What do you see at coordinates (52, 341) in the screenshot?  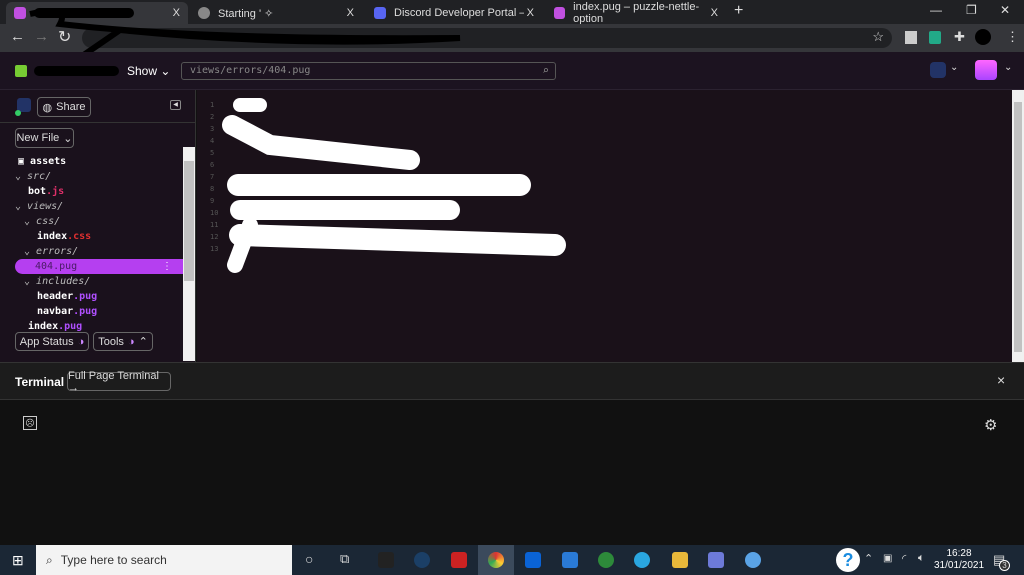 I see `app-status-button: App Status ◑` at bounding box center [52, 341].